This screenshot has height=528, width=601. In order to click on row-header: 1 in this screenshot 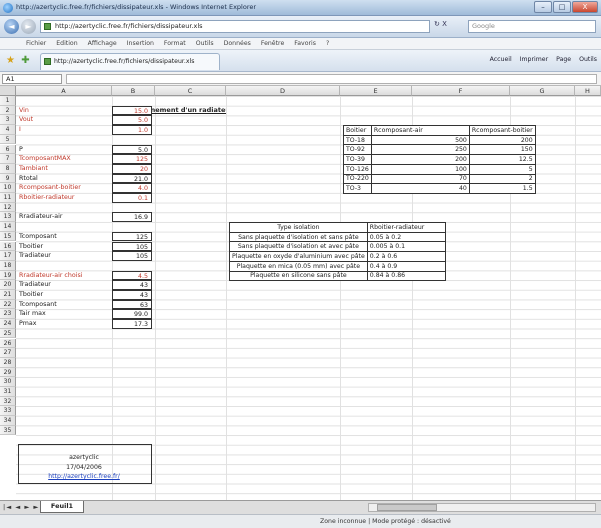, I will do `click(8, 101)`.